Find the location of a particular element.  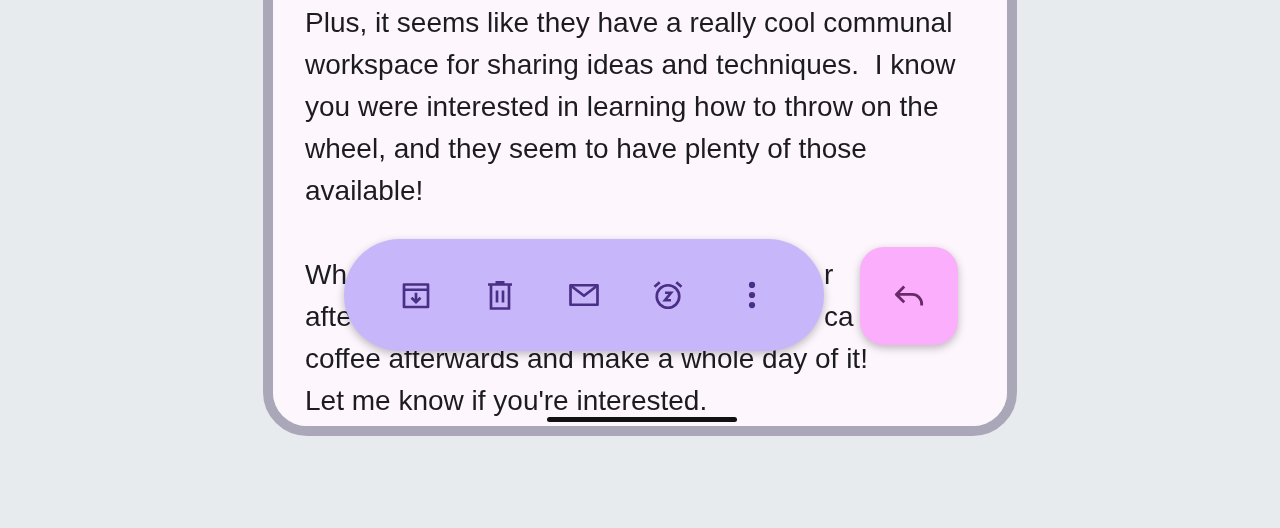

message-text: afte is located at coordinates (328, 316).